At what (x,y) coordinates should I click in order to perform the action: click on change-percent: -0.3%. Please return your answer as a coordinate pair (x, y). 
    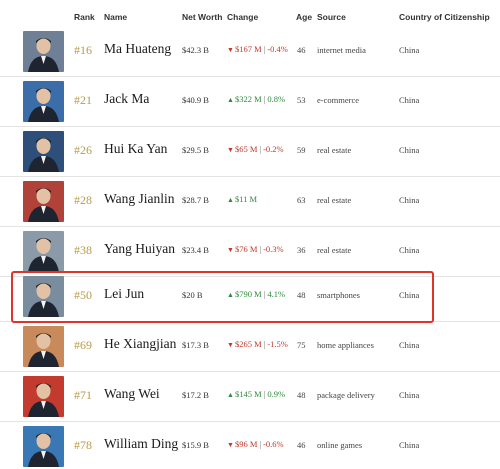
    Looking at the image, I should click on (273, 249).